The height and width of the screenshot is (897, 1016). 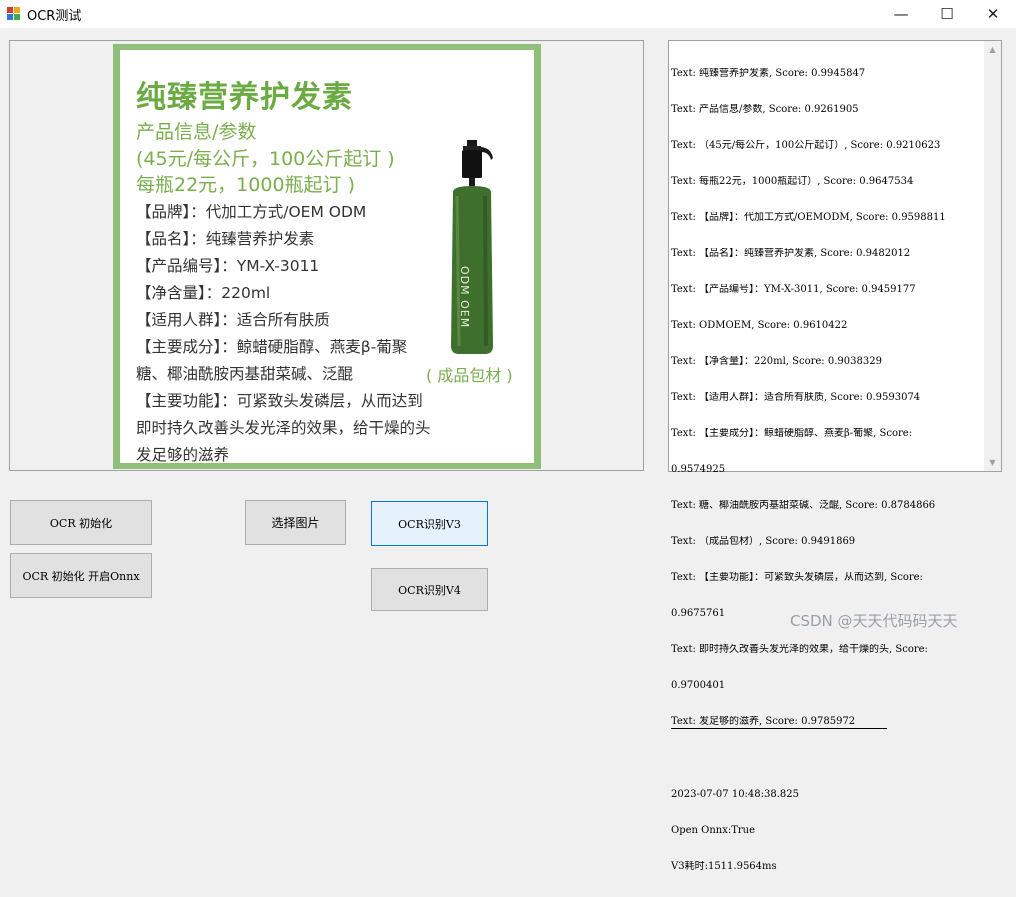 What do you see at coordinates (992, 256) in the screenshot?
I see `vertical-scrollbar: ▲ ▼` at bounding box center [992, 256].